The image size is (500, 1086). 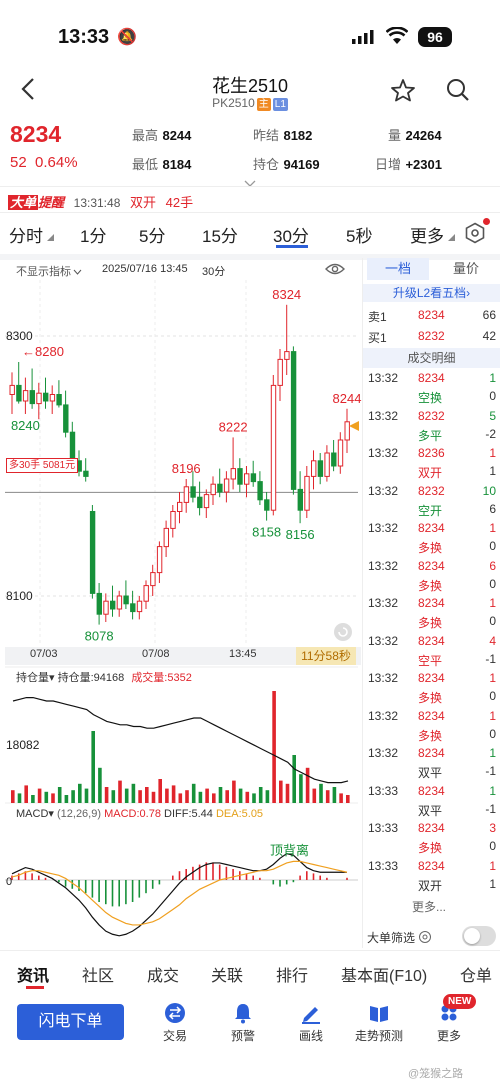 What do you see at coordinates (243, 1023) in the screenshot?
I see `alert-button: 预警` at bounding box center [243, 1023].